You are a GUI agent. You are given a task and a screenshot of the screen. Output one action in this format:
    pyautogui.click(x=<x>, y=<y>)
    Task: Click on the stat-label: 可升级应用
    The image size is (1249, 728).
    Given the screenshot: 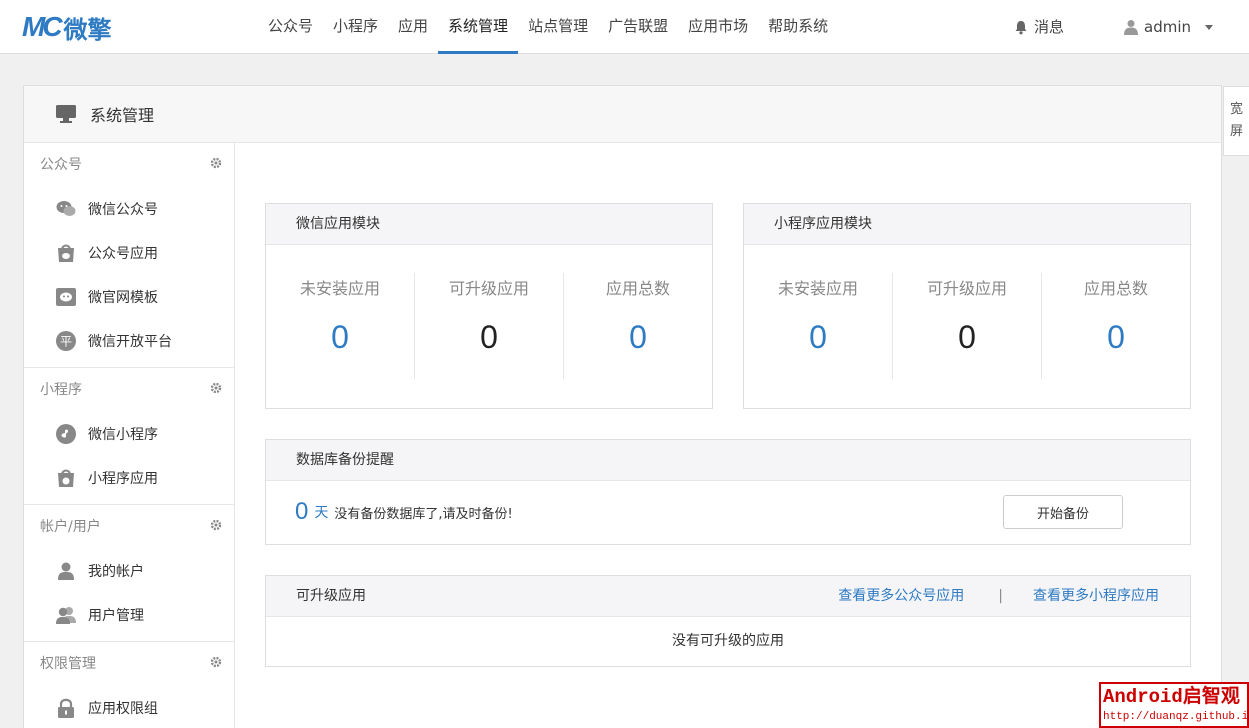 What is the action you would take?
    pyautogui.click(x=488, y=288)
    